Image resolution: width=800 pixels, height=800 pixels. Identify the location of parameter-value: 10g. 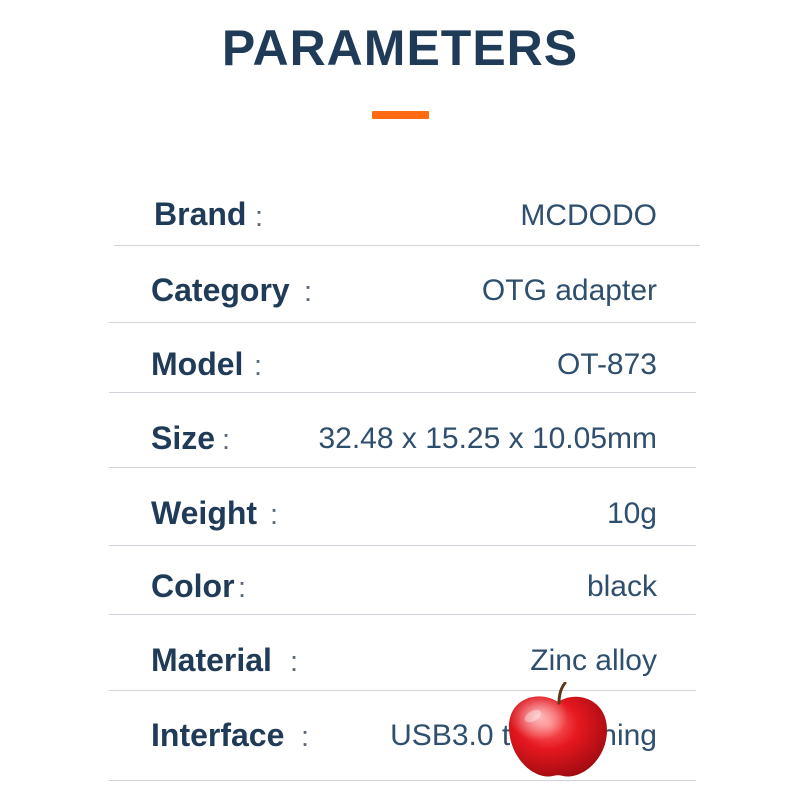
(631, 513).